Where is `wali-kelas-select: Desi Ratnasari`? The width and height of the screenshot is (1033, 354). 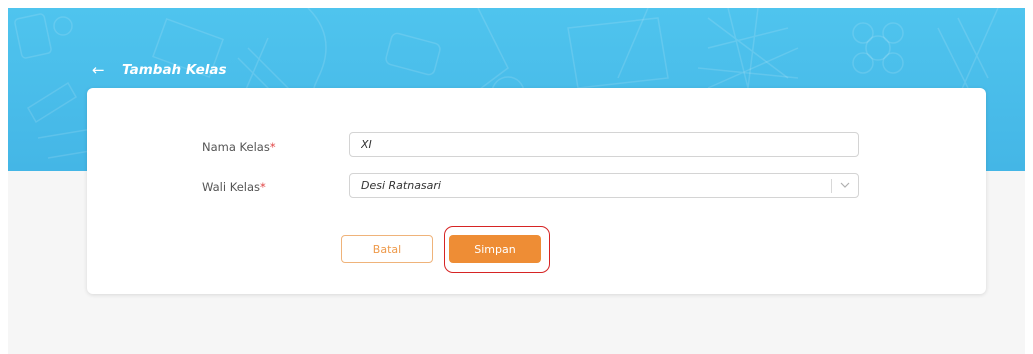
wali-kelas-select: Desi Ratnasari is located at coordinates (604, 185).